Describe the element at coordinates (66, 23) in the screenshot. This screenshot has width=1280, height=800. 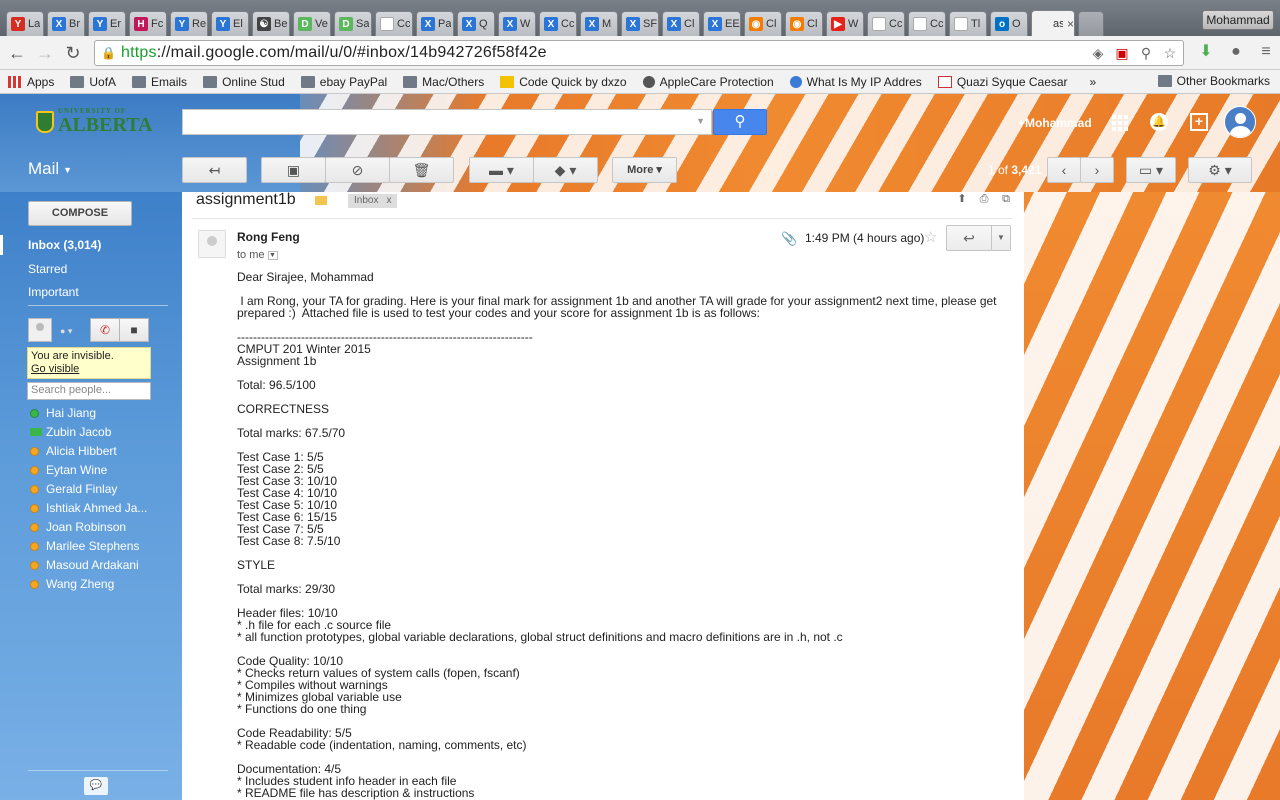
I see `browser-tab: X Br` at that location.